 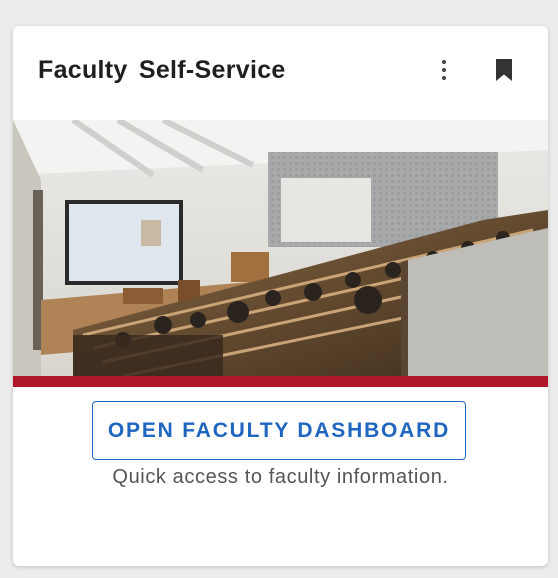 I want to click on bookmark-icon, so click(x=504, y=70).